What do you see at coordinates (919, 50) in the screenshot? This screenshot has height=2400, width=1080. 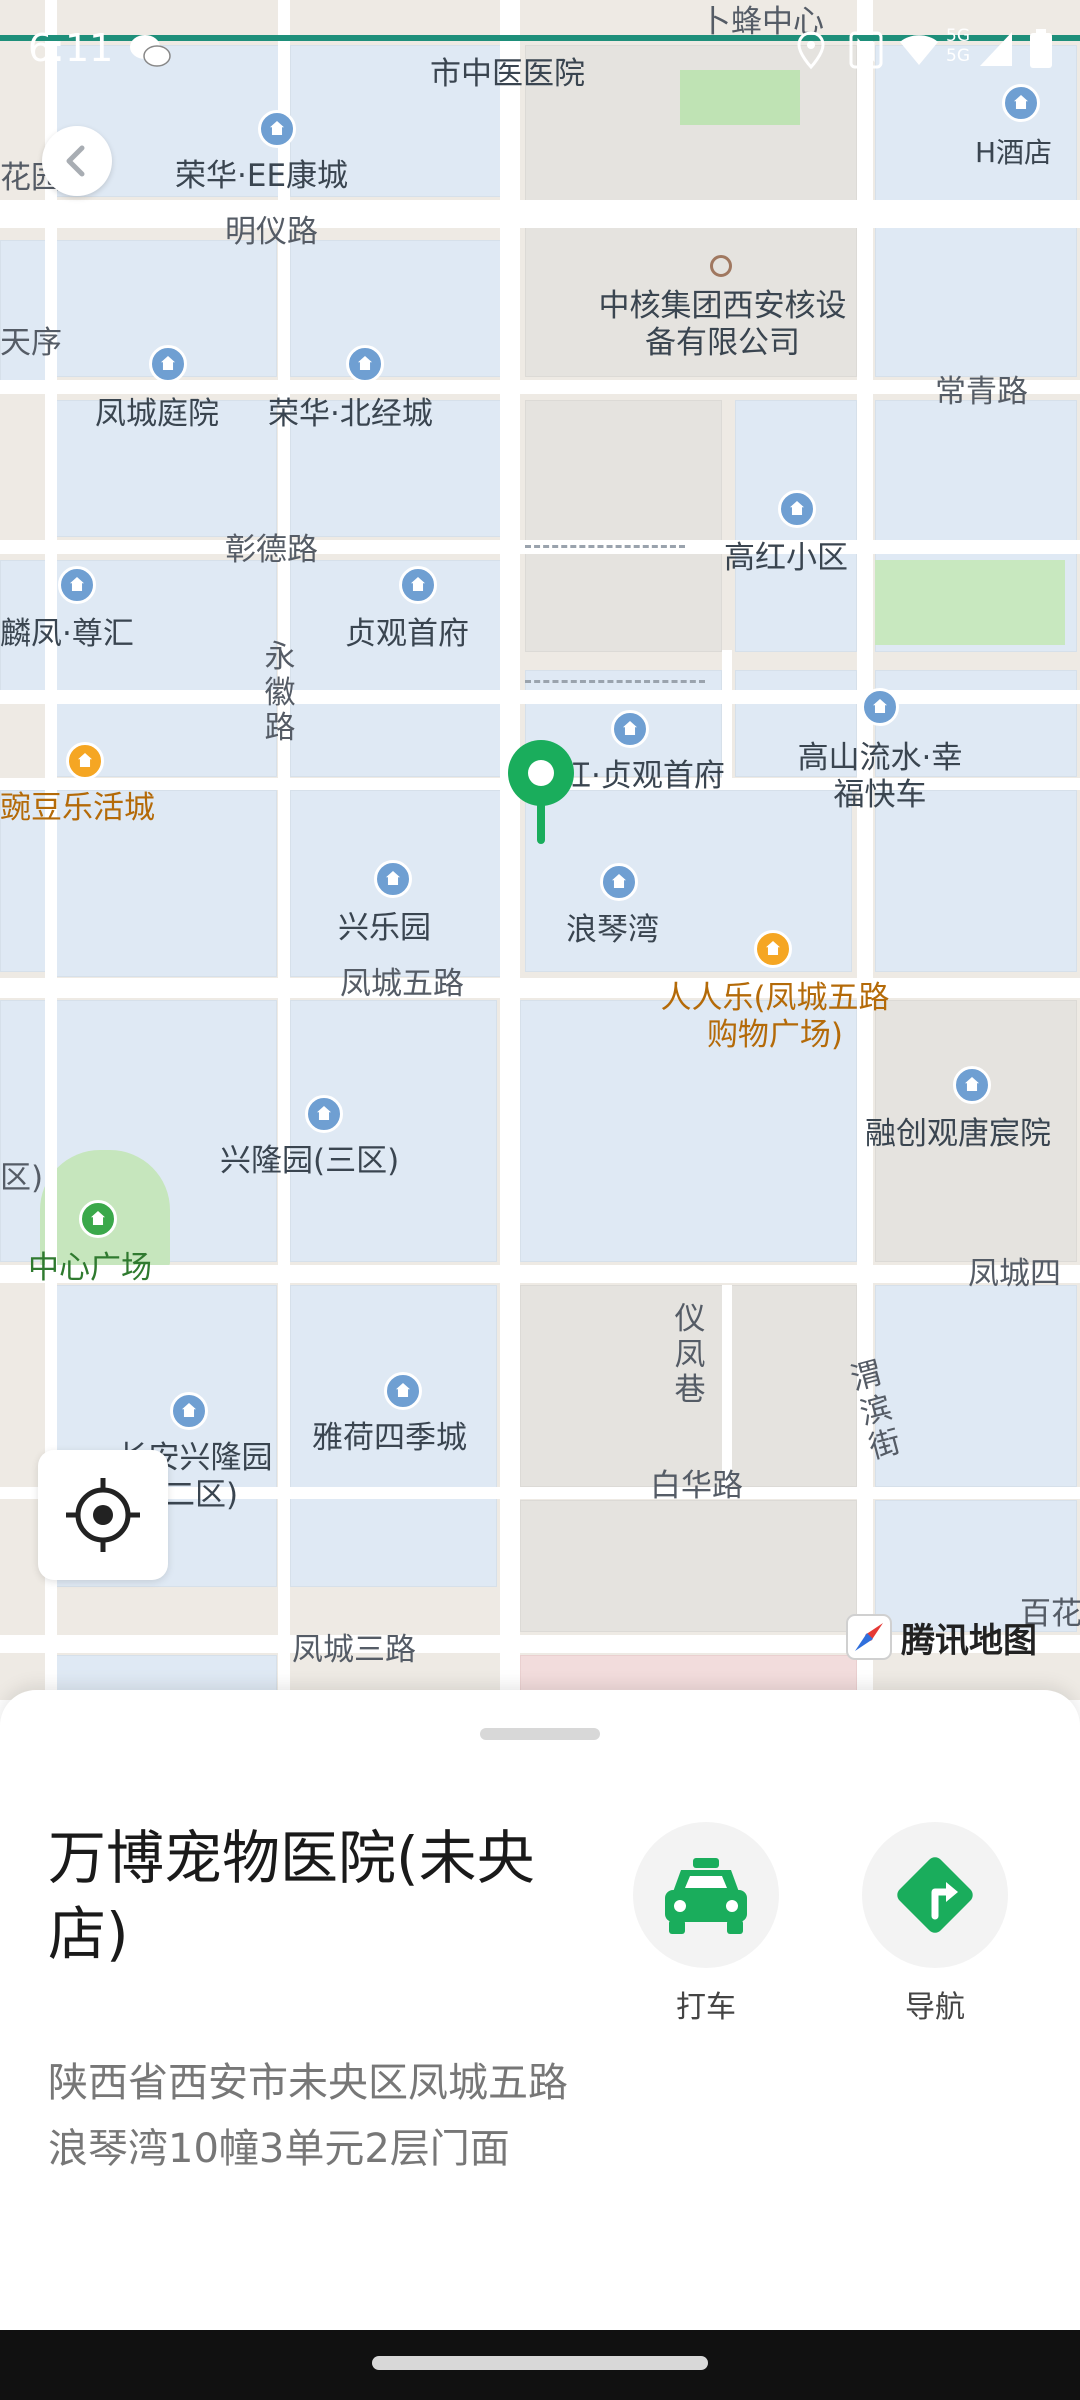 I see `wifi-icon` at bounding box center [919, 50].